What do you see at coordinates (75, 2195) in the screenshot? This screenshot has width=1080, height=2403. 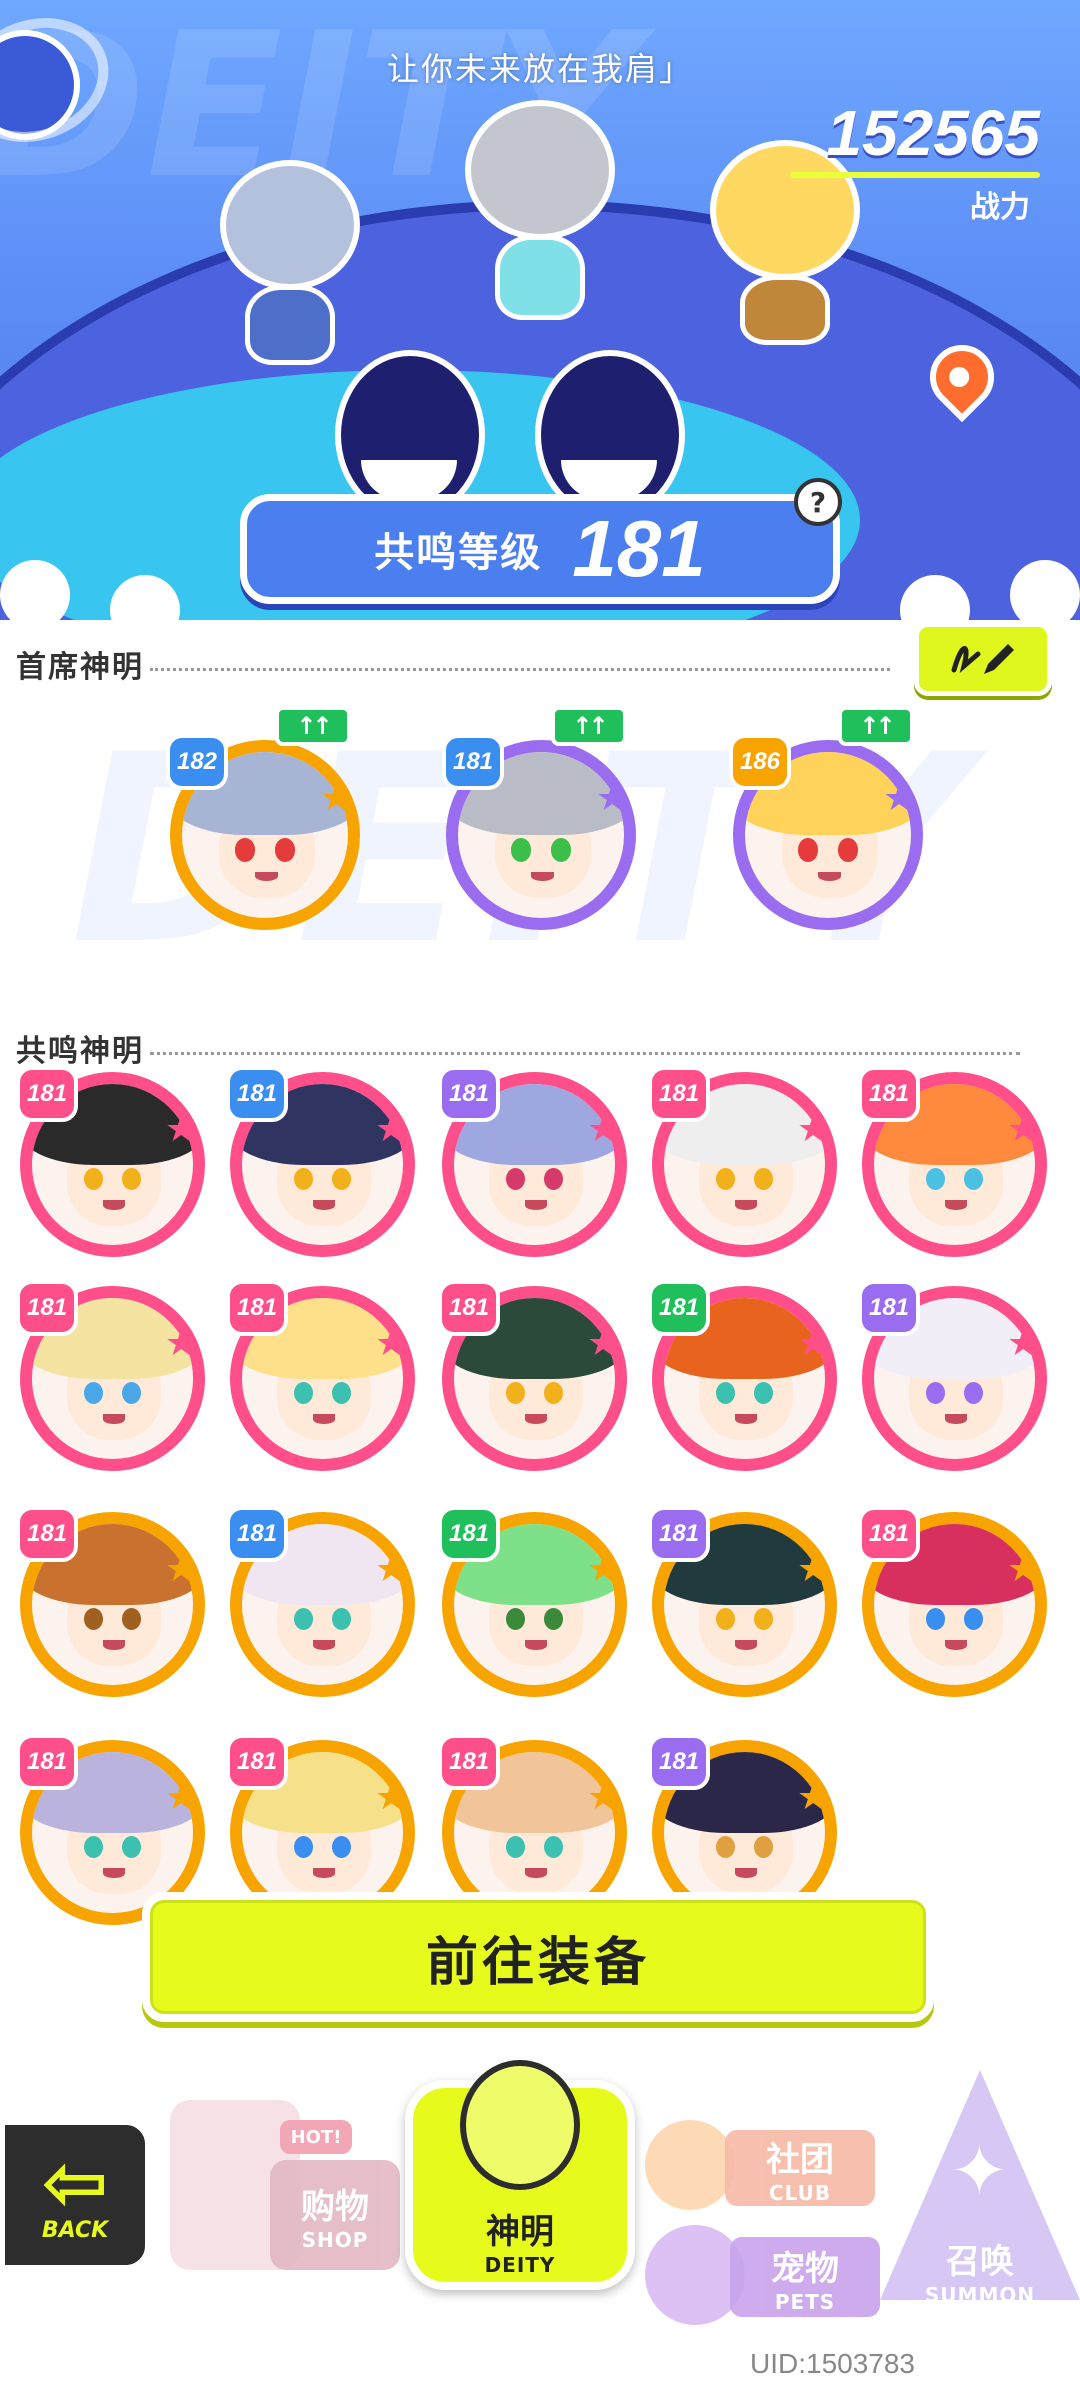 I see `back-button: ⇦ BACK` at bounding box center [75, 2195].